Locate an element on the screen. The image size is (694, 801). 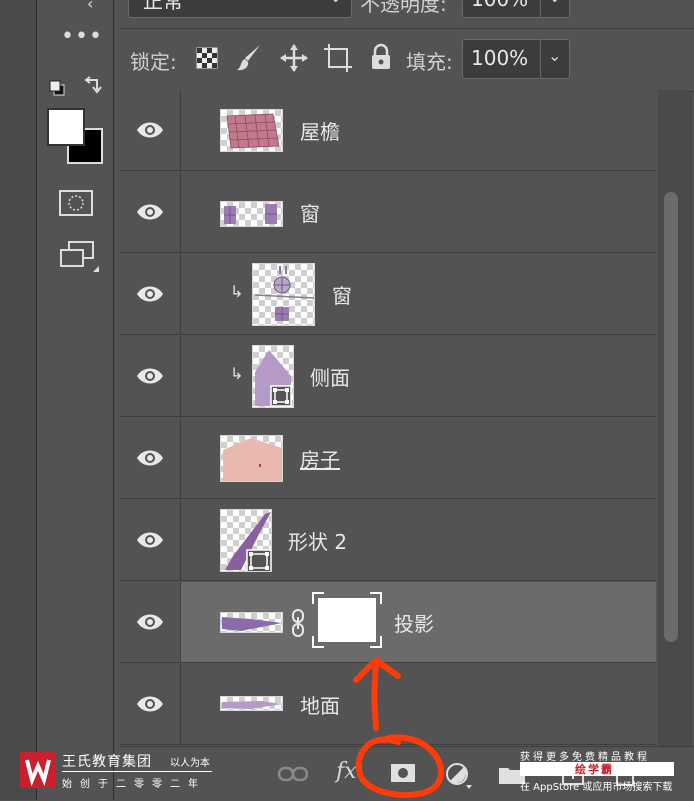
fill-input: 100% is located at coordinates (502, 59).